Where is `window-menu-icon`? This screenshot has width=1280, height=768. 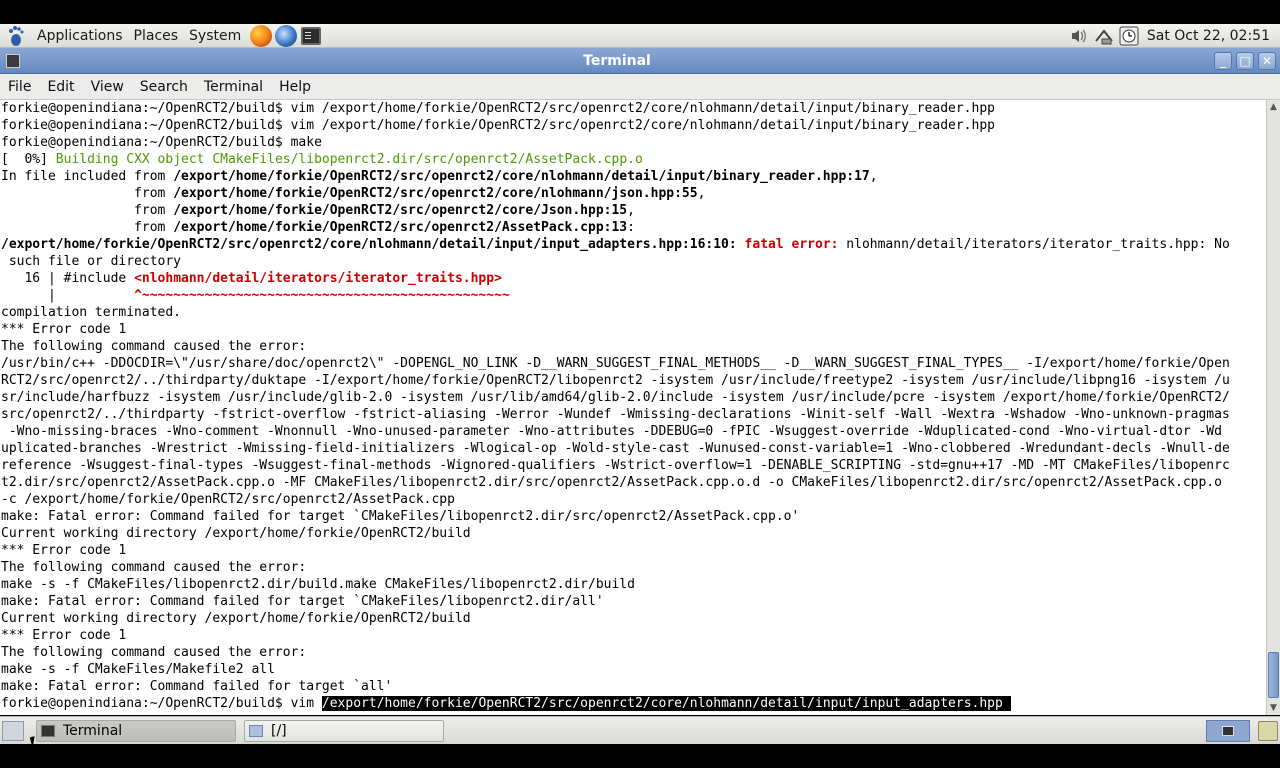 window-menu-icon is located at coordinates (13, 60).